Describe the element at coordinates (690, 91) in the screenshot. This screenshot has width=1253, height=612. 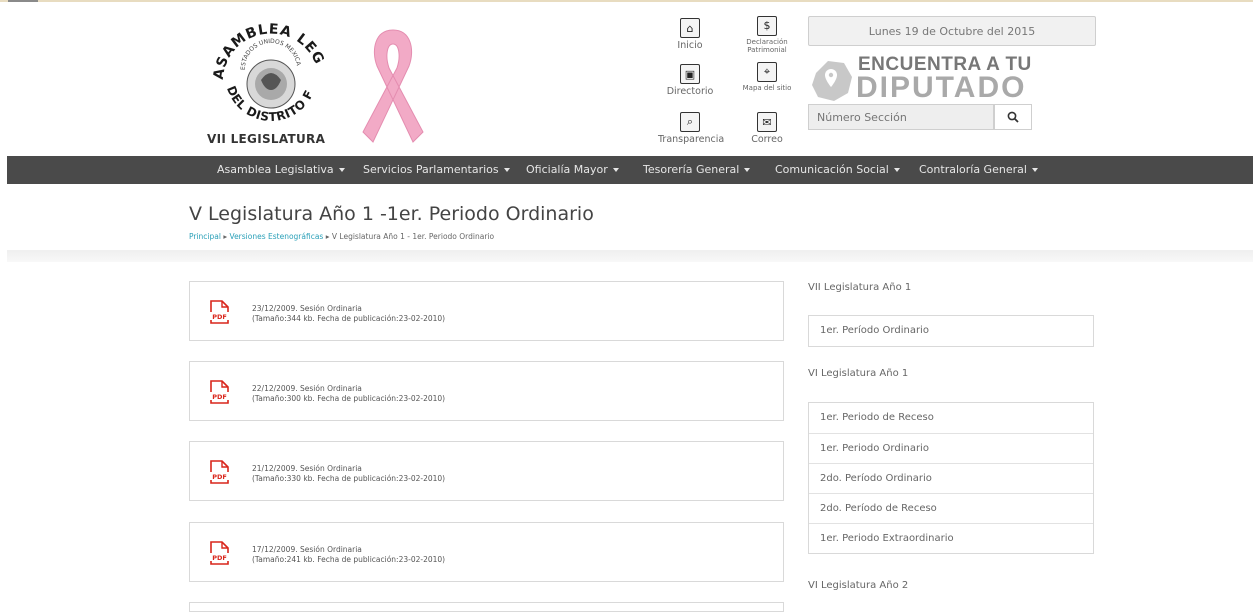
I see `quick-link-label: Directorio` at that location.